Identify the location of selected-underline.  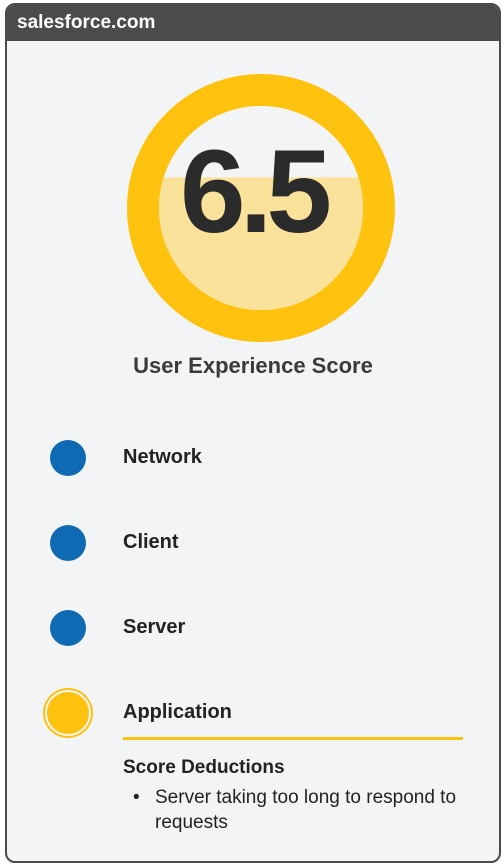
(293, 738).